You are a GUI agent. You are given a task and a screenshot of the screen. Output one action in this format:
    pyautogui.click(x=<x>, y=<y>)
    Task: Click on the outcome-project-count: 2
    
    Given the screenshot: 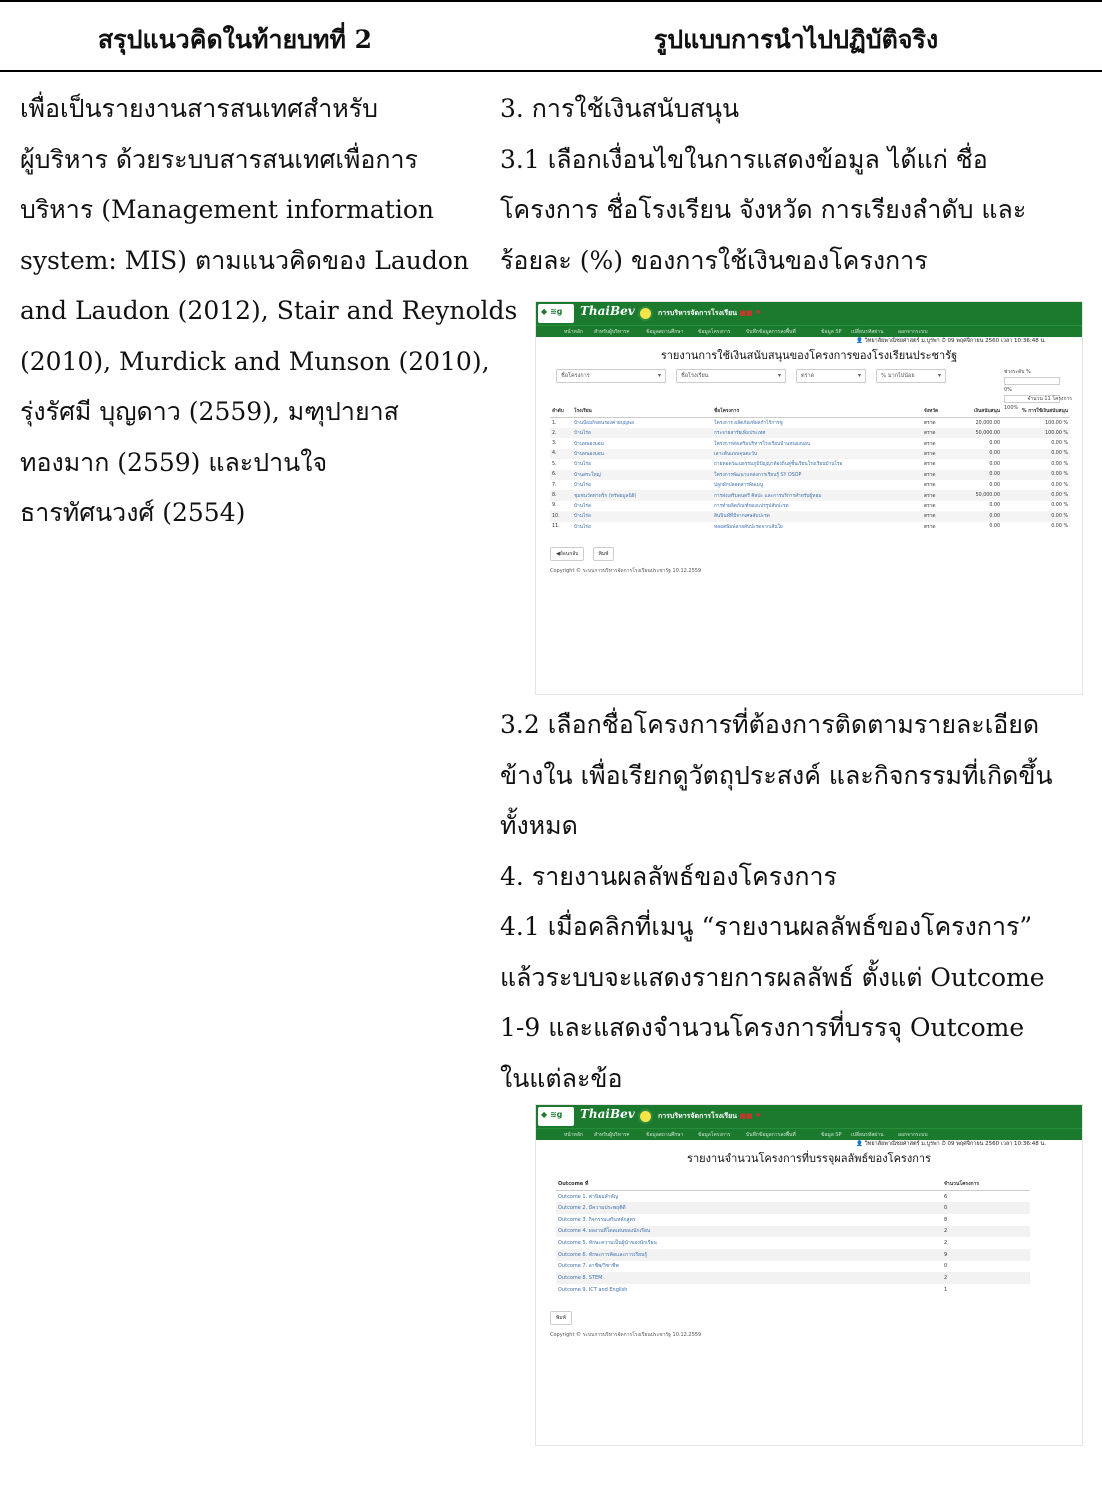 What is the action you would take?
    pyautogui.click(x=986, y=1231)
    